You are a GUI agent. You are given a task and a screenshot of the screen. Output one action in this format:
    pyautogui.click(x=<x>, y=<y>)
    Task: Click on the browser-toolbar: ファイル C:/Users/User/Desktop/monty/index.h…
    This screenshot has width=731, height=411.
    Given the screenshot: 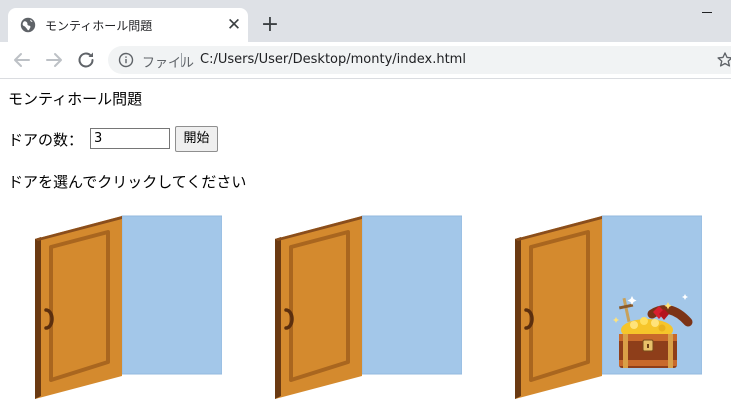 What is the action you would take?
    pyautogui.click(x=365, y=60)
    